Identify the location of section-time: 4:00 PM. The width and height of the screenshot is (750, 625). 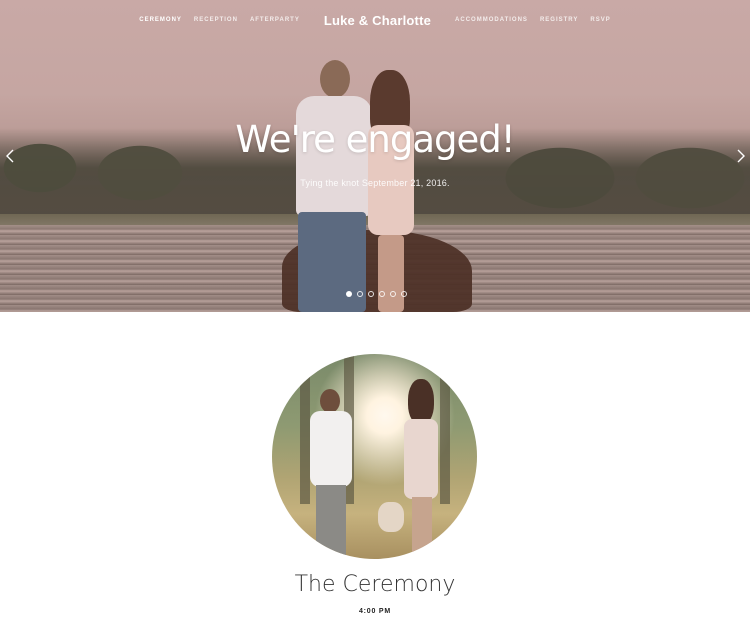
(375, 611).